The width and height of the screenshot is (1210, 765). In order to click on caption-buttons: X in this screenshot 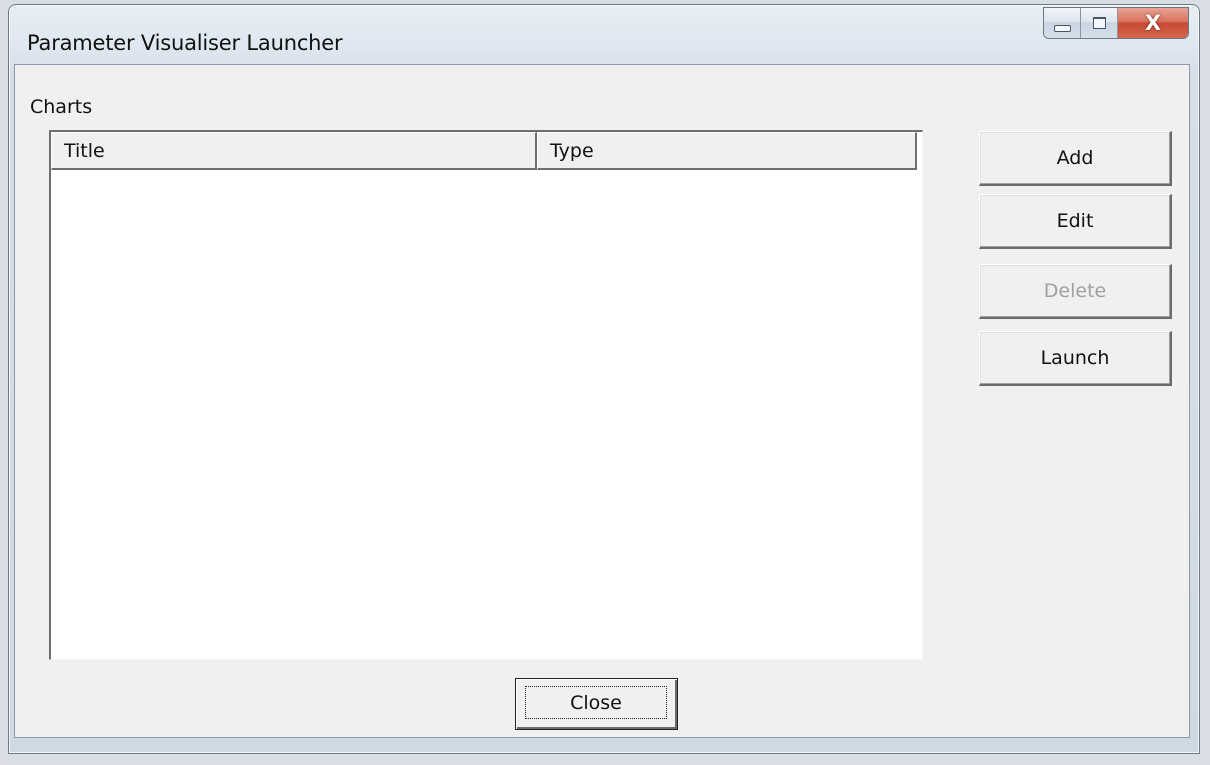, I will do `click(1116, 23)`.